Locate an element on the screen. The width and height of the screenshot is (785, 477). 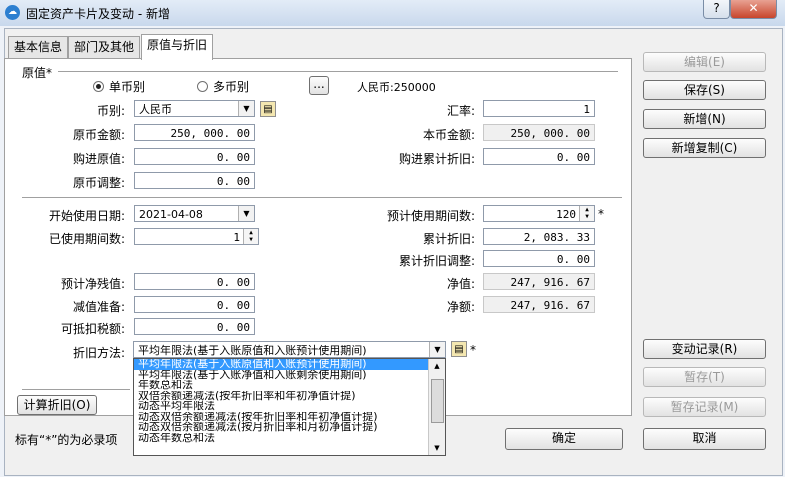
change-log-button: 变动记录(R) is located at coordinates (704, 349).